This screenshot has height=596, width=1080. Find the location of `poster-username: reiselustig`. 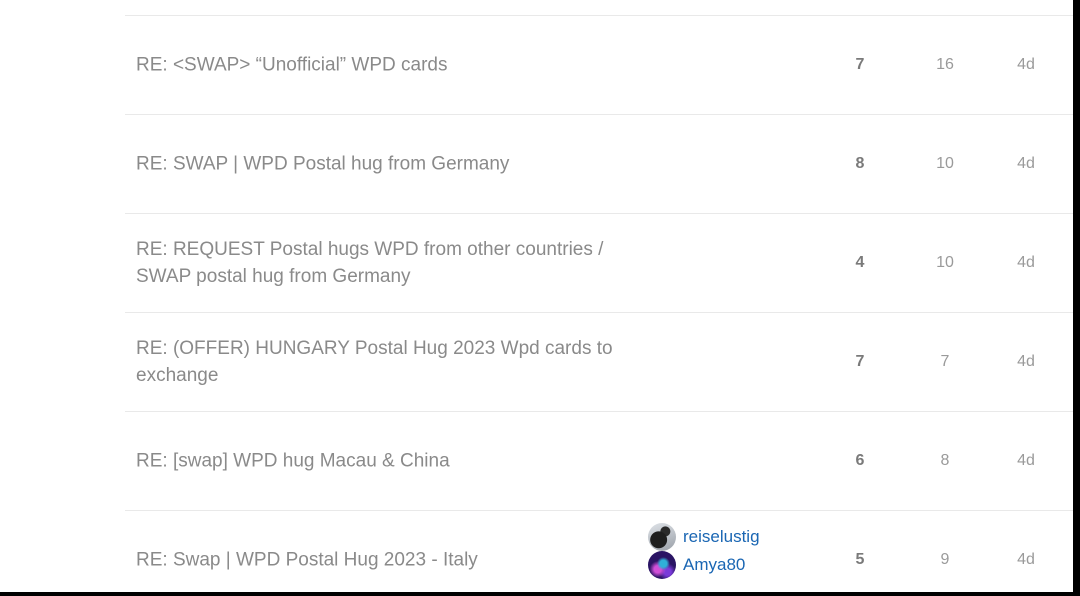

poster-username: reiselustig is located at coordinates (721, 537).